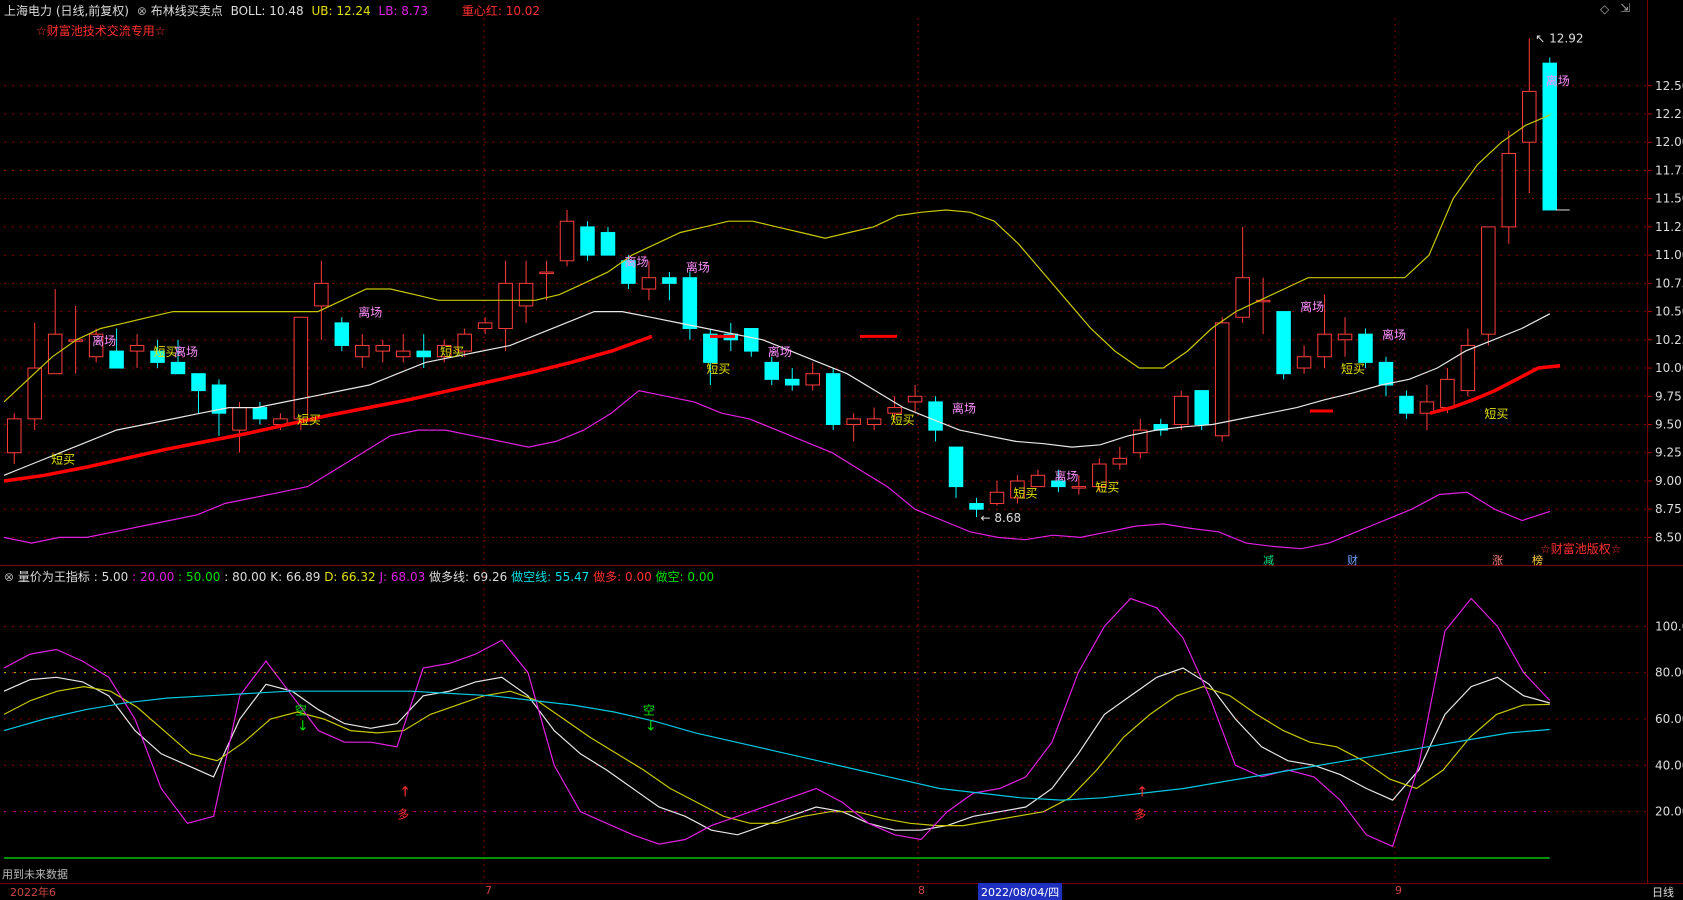 Image resolution: width=1683 pixels, height=900 pixels. Describe the element at coordinates (1669, 673) in the screenshot. I see `sub-tick-label: 80.00` at that location.